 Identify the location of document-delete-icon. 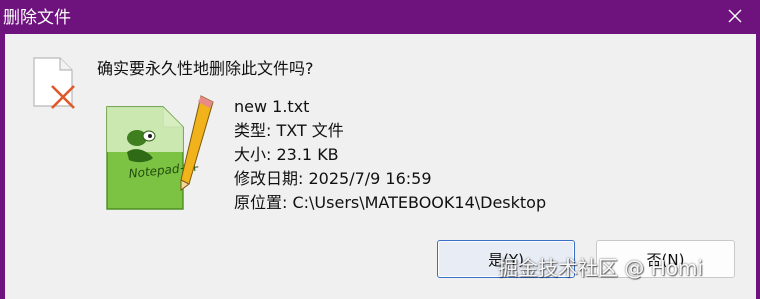
(54, 83).